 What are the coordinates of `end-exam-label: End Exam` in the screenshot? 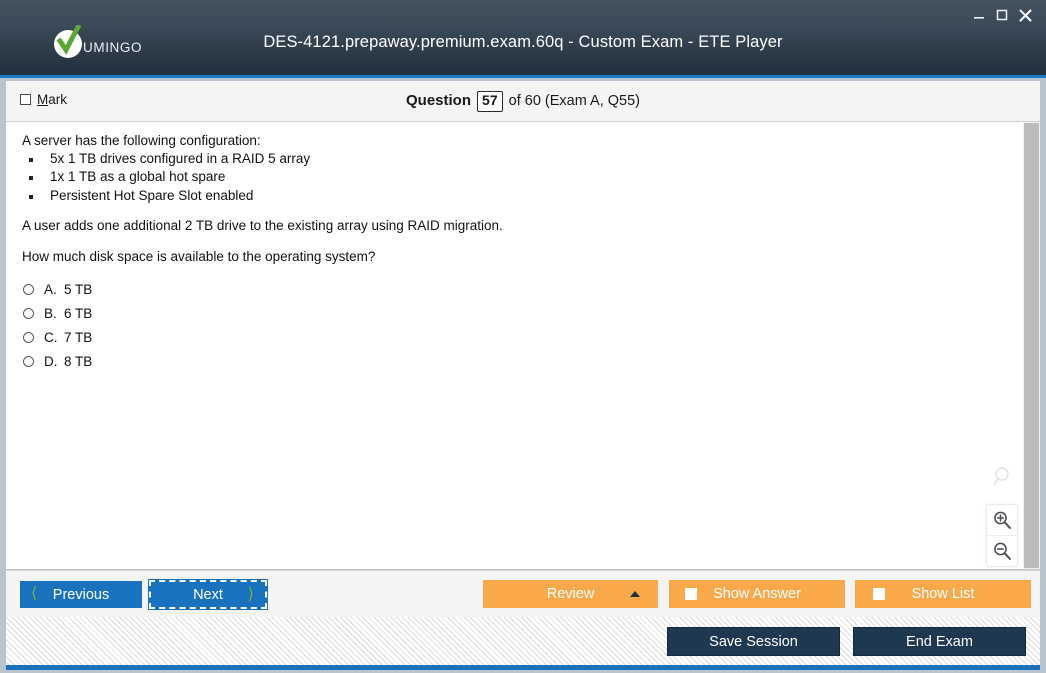 It's located at (939, 641).